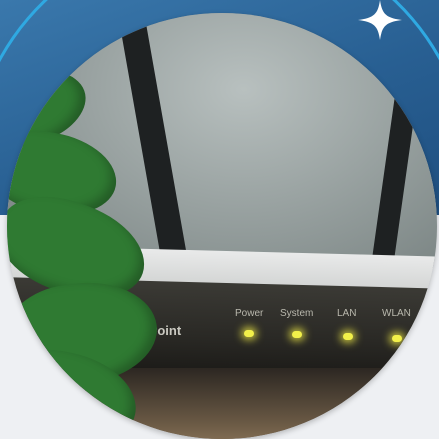 The image size is (439, 439). I want to click on led-label-wlan: WLAN, so click(396, 313).